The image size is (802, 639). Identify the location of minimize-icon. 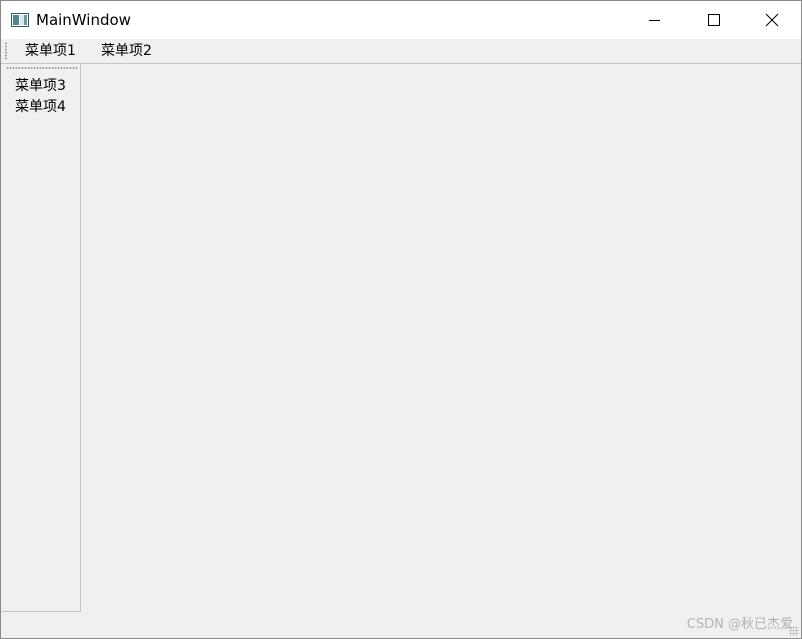
(654, 20).